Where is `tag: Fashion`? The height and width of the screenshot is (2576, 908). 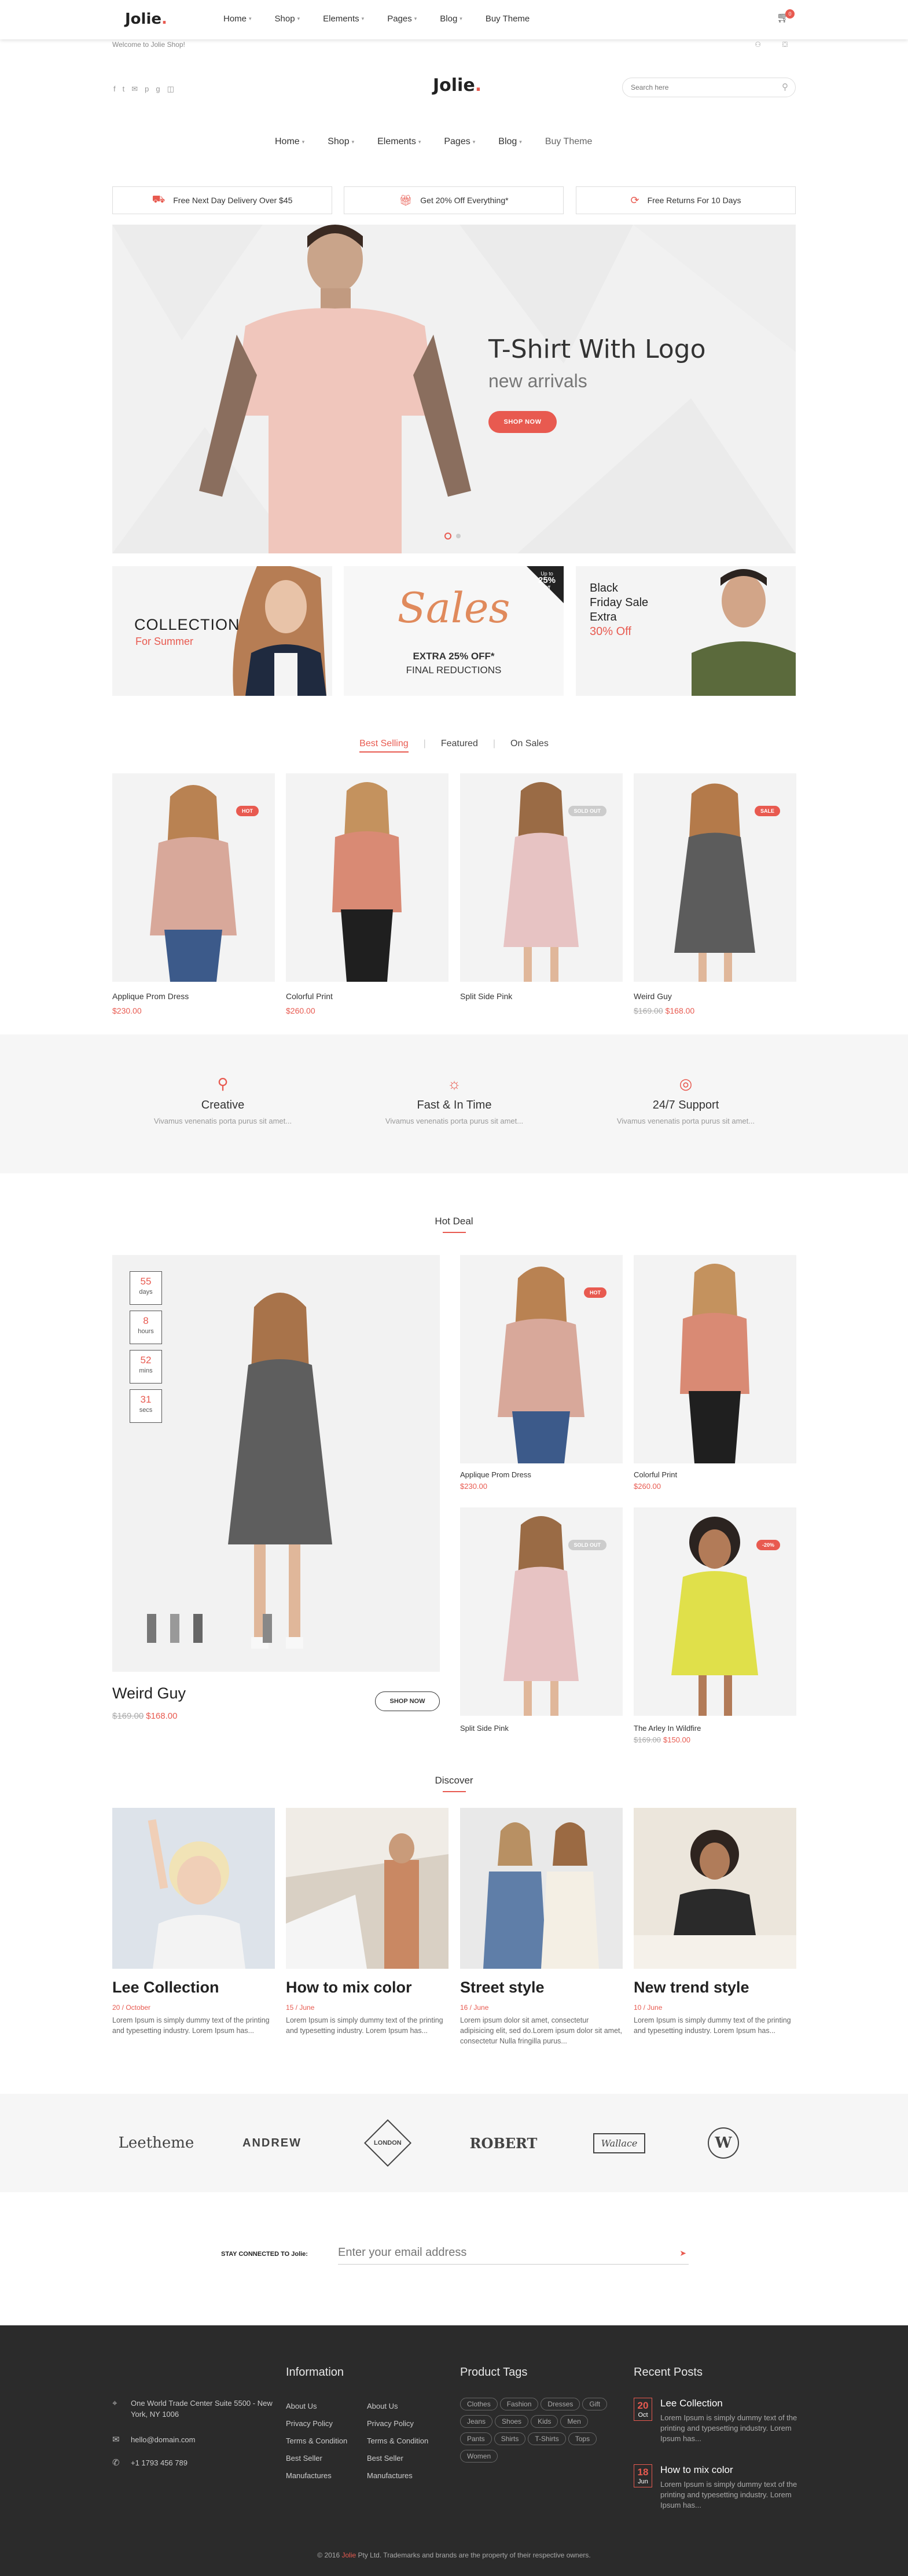
tag: Fashion is located at coordinates (519, 2404).